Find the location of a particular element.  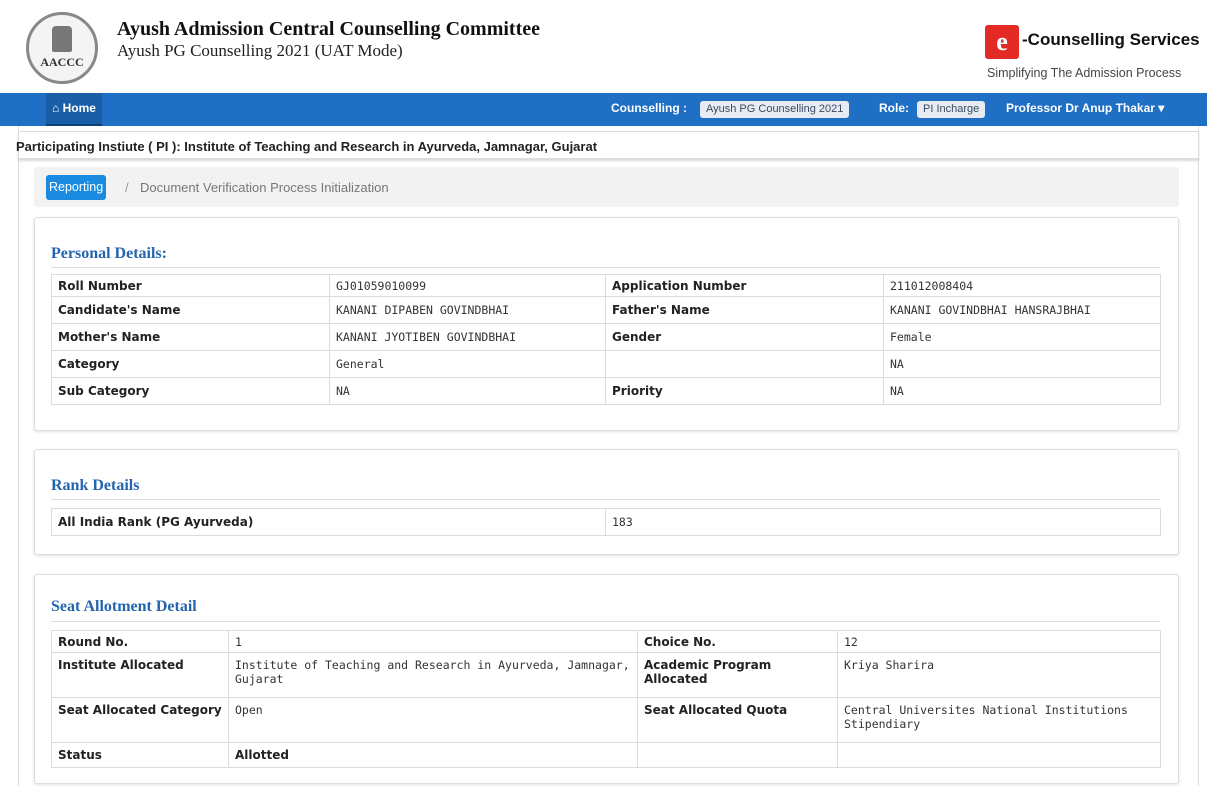

brand-title: -Counselling Services is located at coordinates (1111, 39).